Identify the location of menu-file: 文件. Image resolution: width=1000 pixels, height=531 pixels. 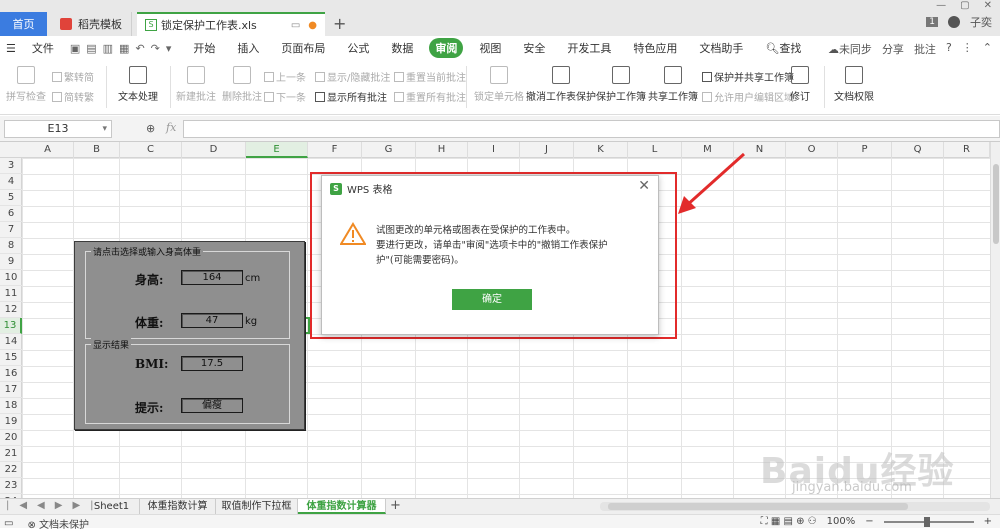
(43, 48).